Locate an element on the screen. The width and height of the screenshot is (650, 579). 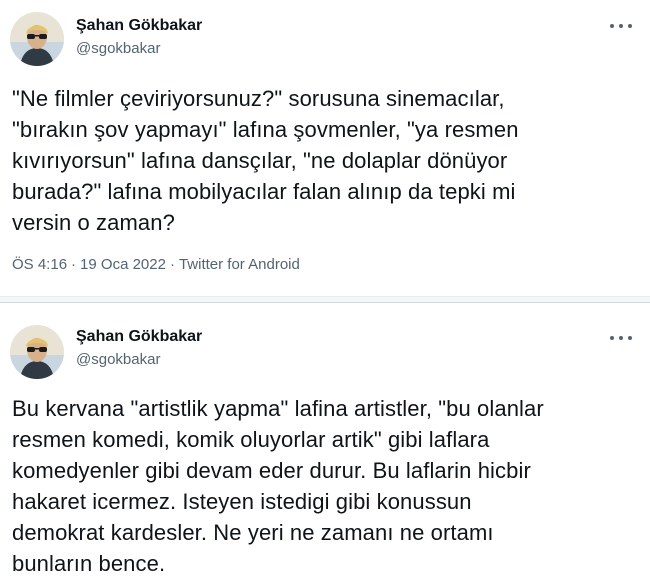
tweet-source: Twitter for Android is located at coordinates (239, 264).